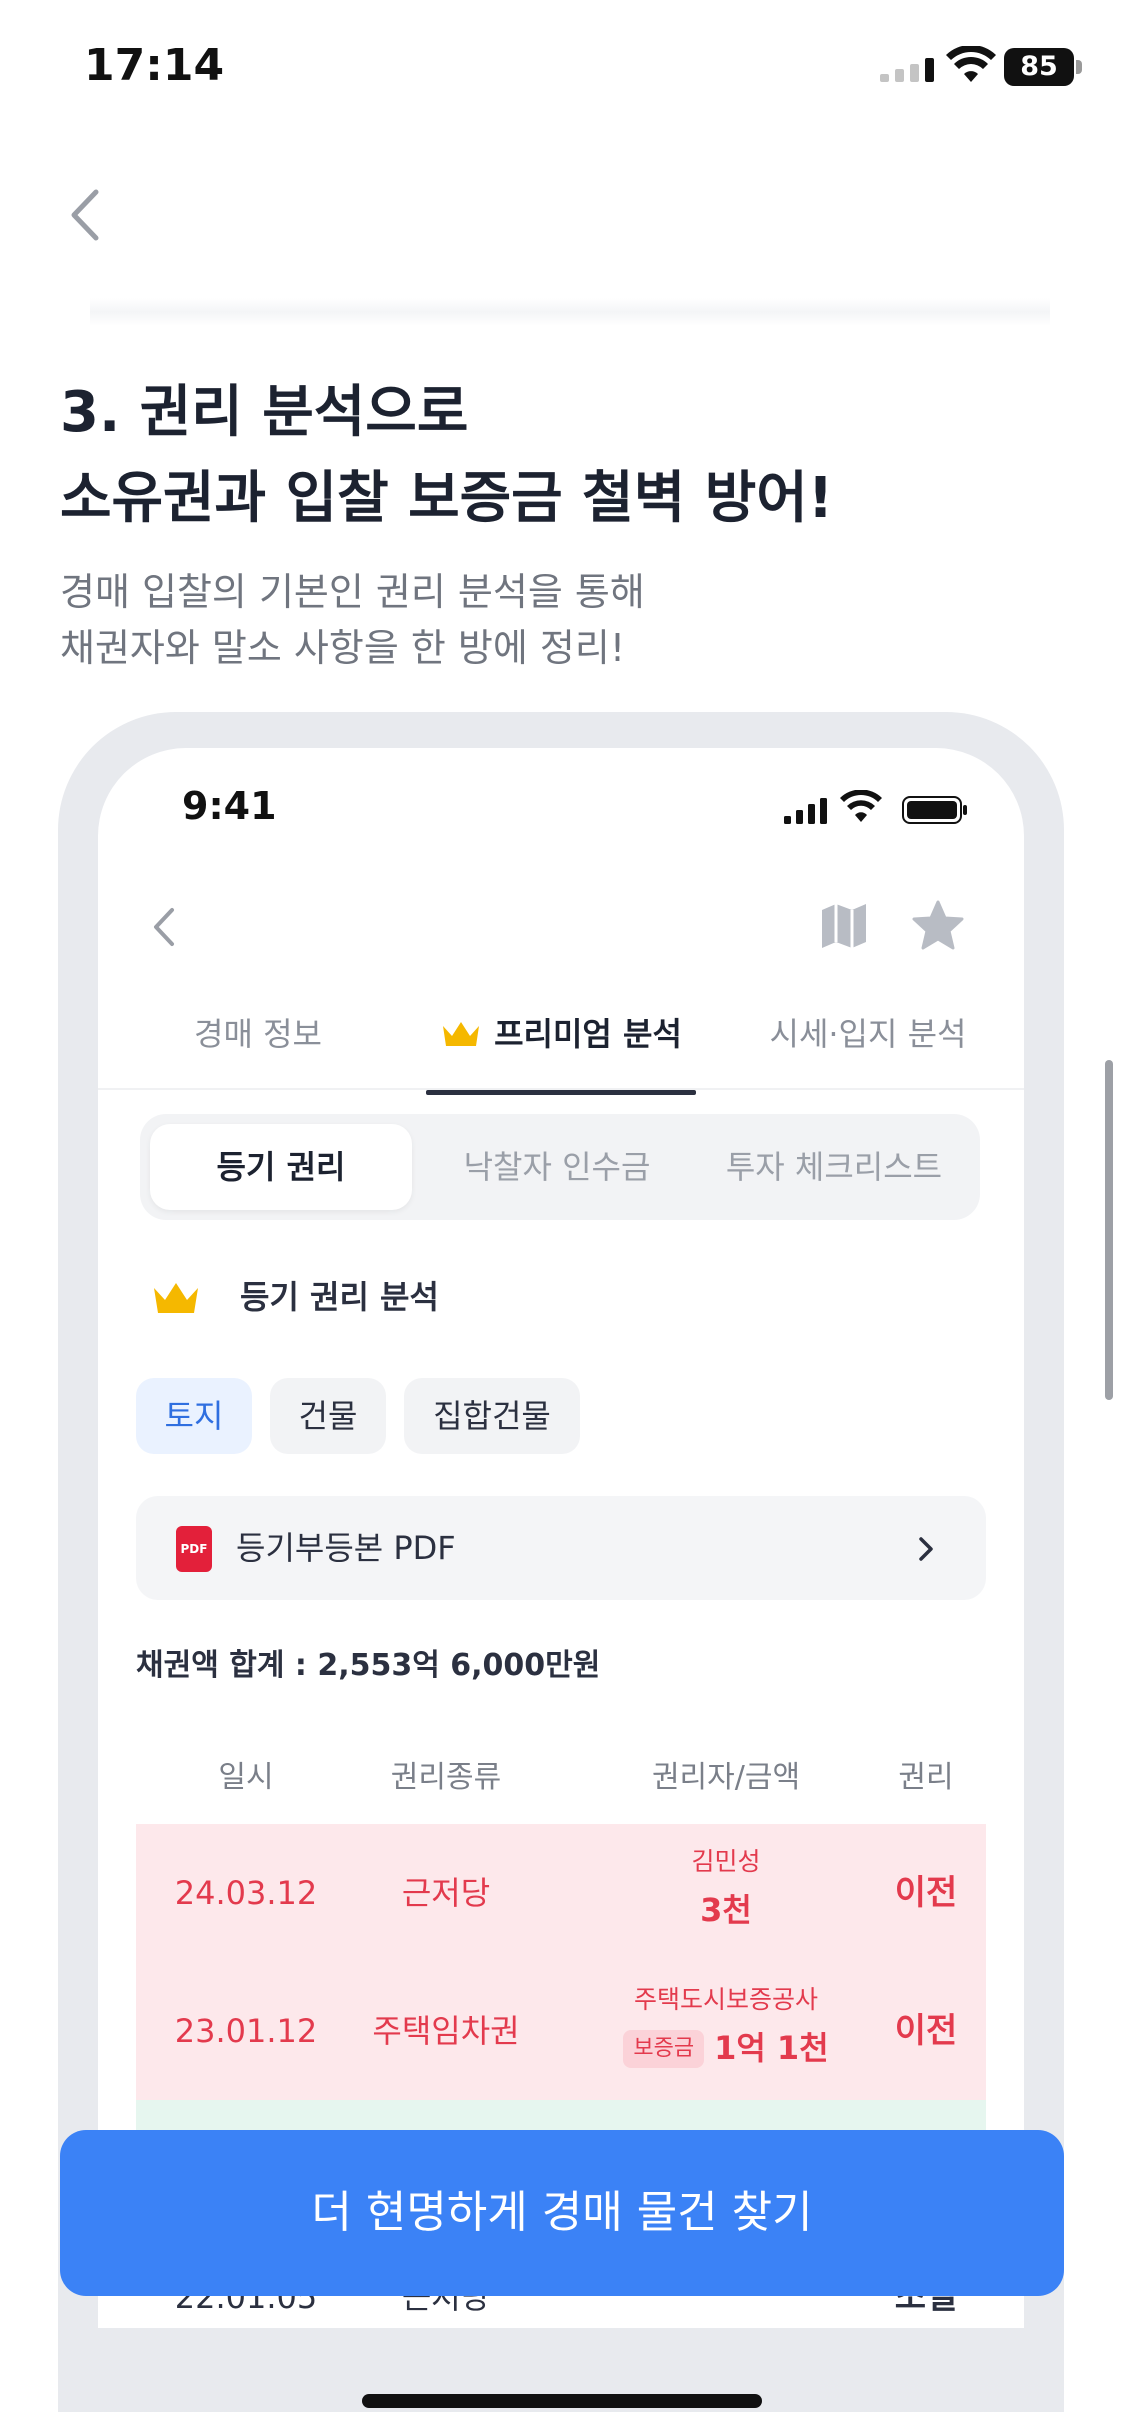 The height and width of the screenshot is (2436, 1125). Describe the element at coordinates (194, 1549) in the screenshot. I see `pdf-icon: PDF` at that location.